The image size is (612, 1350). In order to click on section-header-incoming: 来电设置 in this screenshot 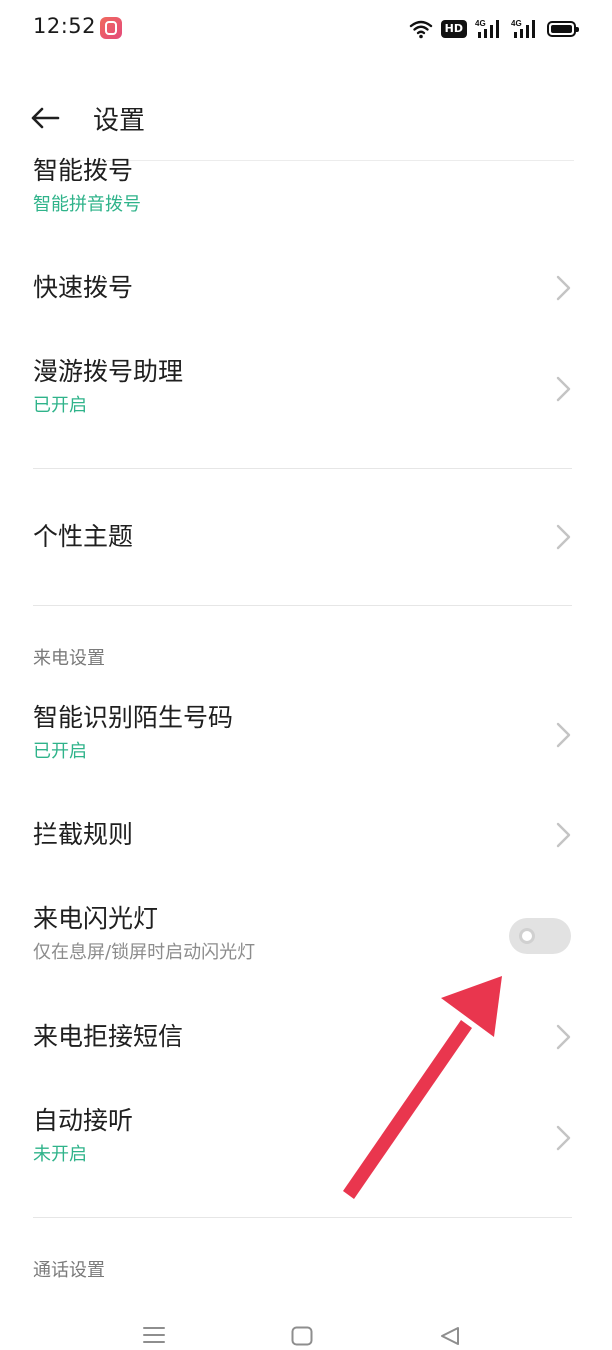, I will do `click(69, 658)`.